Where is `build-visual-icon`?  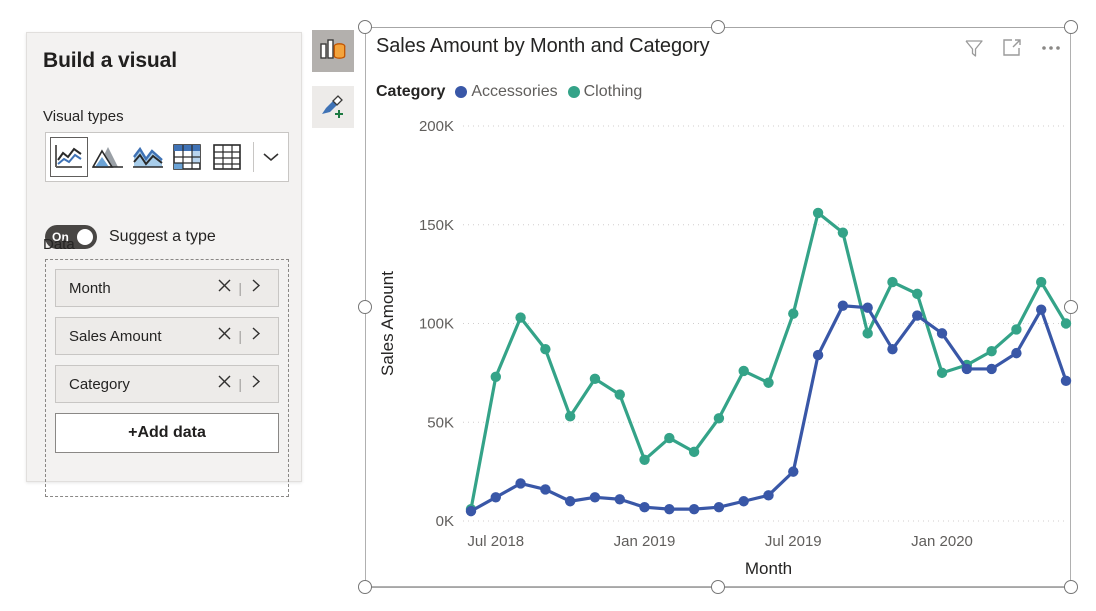
build-visual-icon is located at coordinates (333, 51).